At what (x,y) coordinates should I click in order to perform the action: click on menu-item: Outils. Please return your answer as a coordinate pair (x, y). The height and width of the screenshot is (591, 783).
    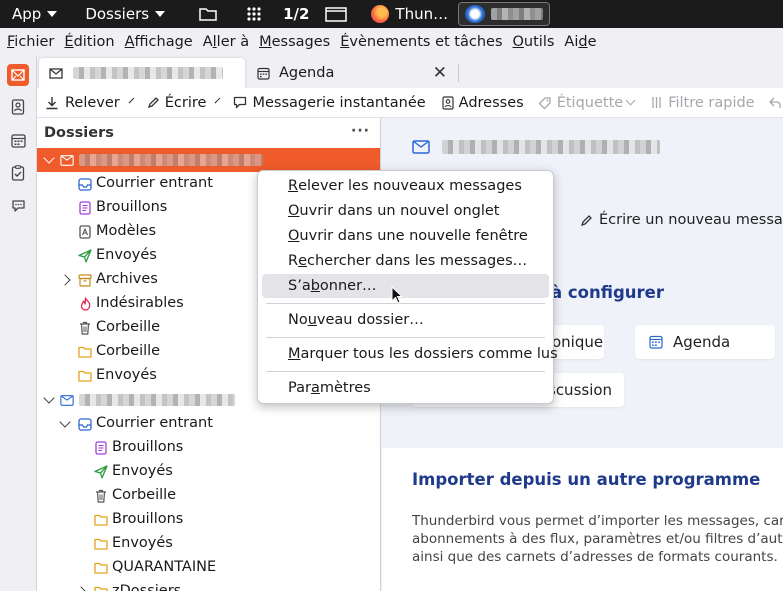
    Looking at the image, I should click on (534, 42).